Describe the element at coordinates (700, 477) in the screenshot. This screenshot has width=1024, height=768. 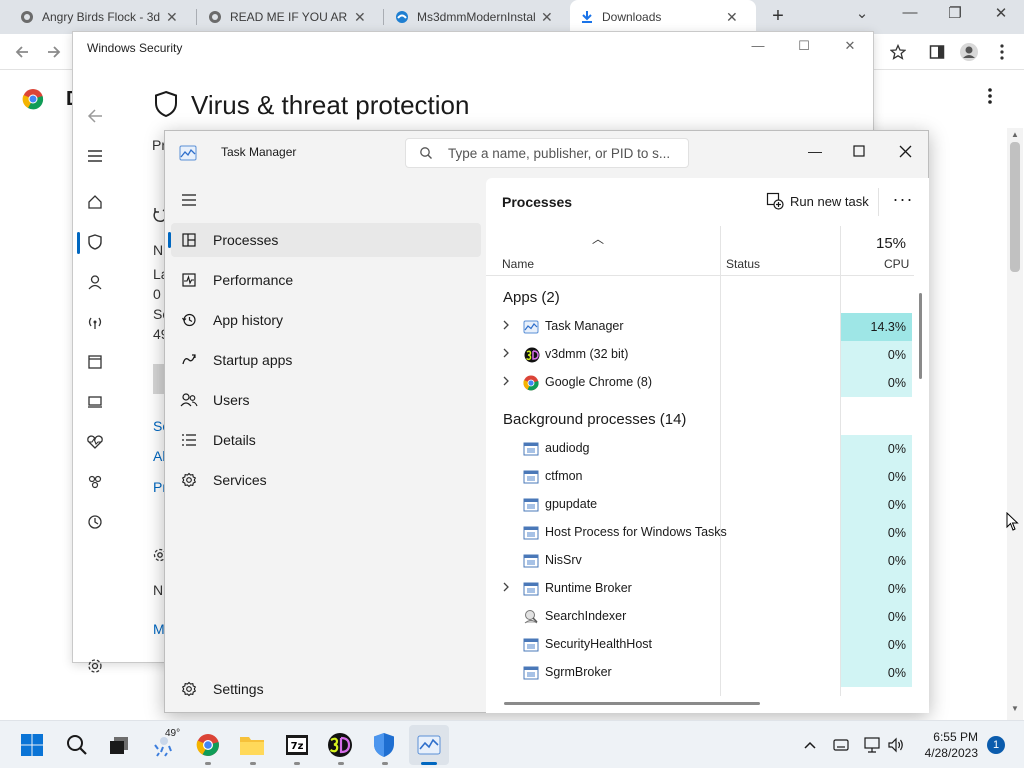
I see `process-row: ctfmon 0%` at that location.